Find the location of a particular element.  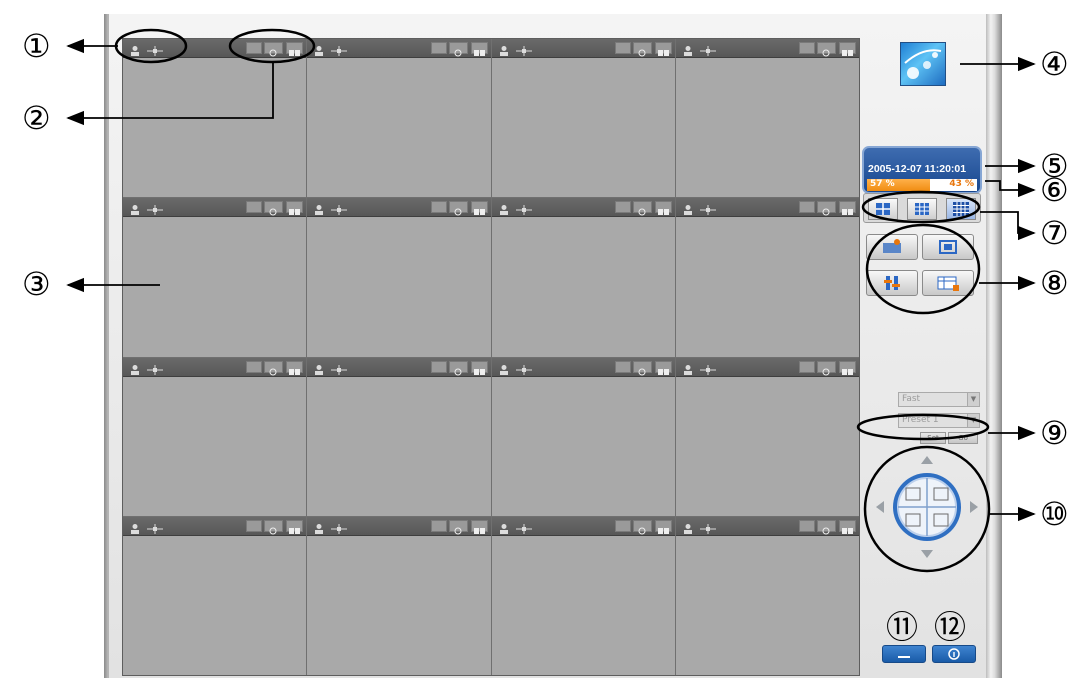

fullscreen-button is located at coordinates (948, 247).